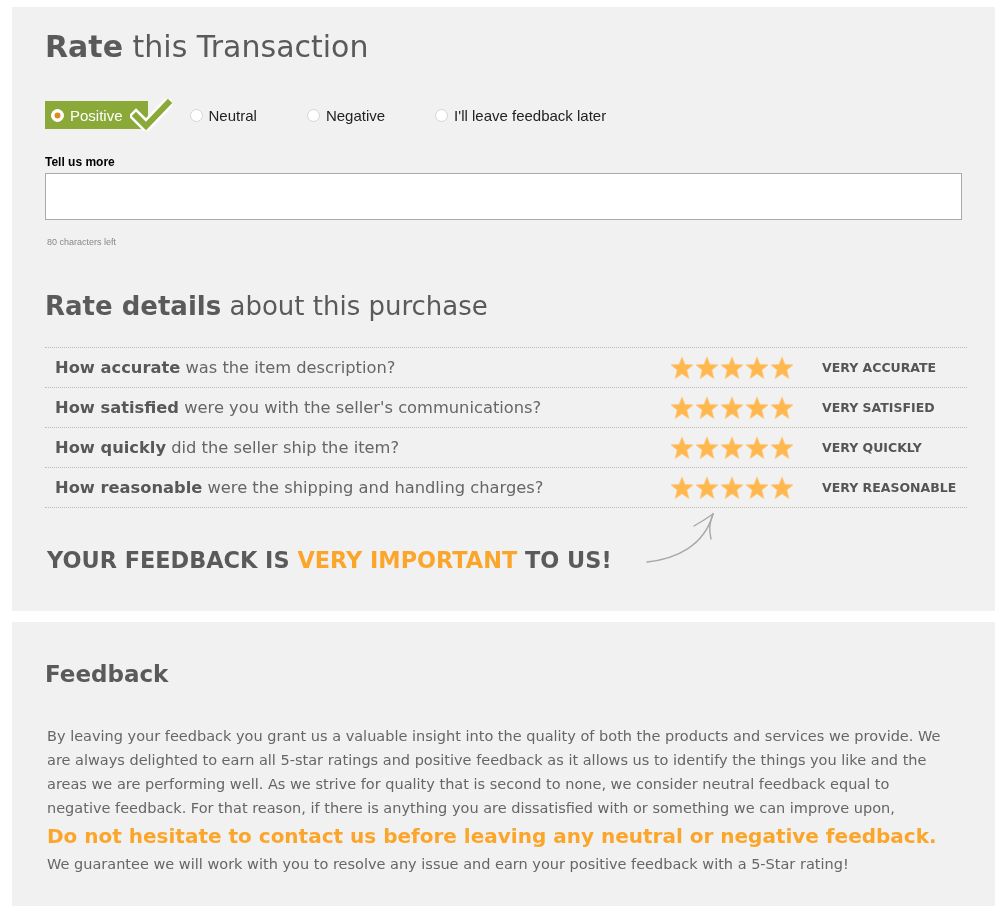 This screenshot has height=911, width=1006. What do you see at coordinates (223, 115) in the screenshot?
I see `radio-option: Neutral` at bounding box center [223, 115].